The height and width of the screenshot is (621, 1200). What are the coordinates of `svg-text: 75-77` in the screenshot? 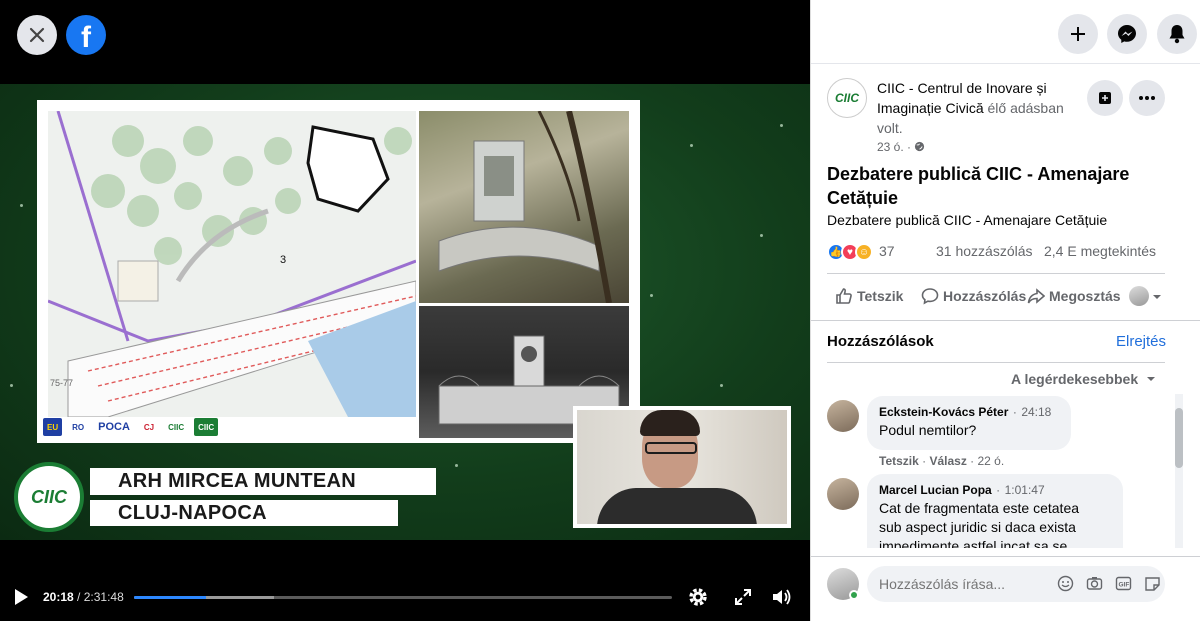 It's located at (61, 383).